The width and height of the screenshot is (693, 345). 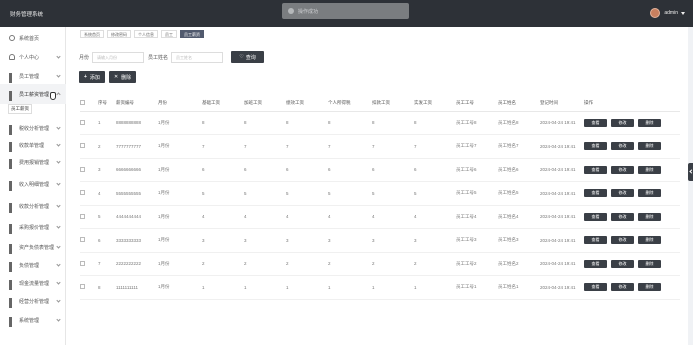 I want to click on table-cell: 5555555555, so click(x=137, y=193).